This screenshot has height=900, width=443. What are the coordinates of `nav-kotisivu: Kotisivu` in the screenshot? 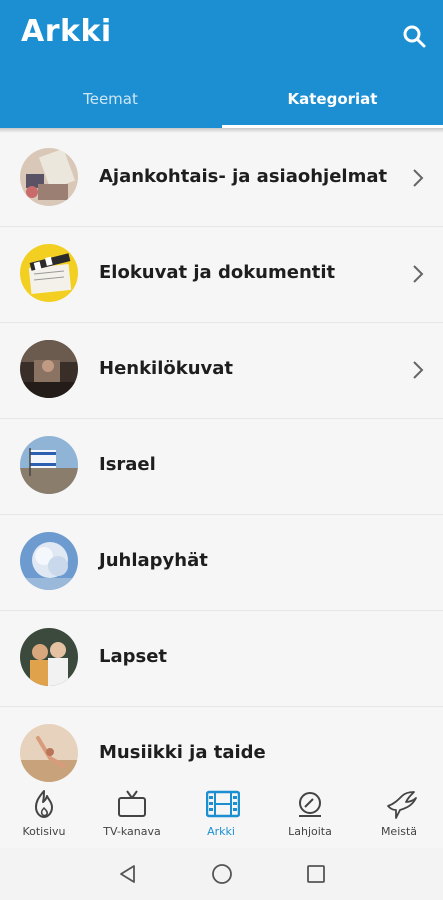 It's located at (44, 815).